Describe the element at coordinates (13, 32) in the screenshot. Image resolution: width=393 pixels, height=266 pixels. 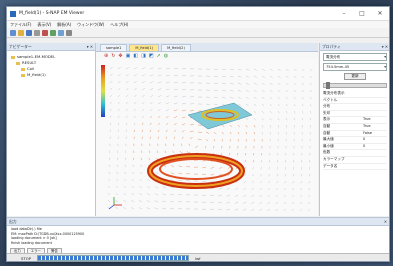
I see `new-icon` at that location.